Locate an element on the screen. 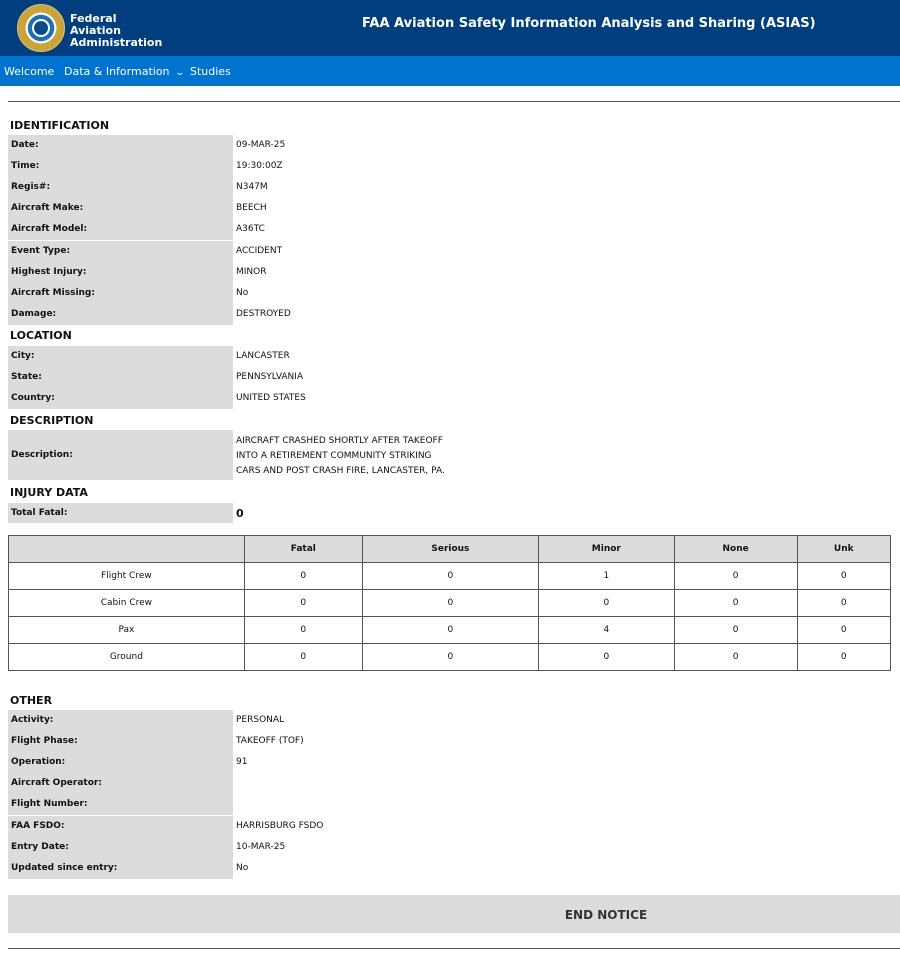 The height and width of the screenshot is (954, 900). field-label: Activity: is located at coordinates (120, 720).